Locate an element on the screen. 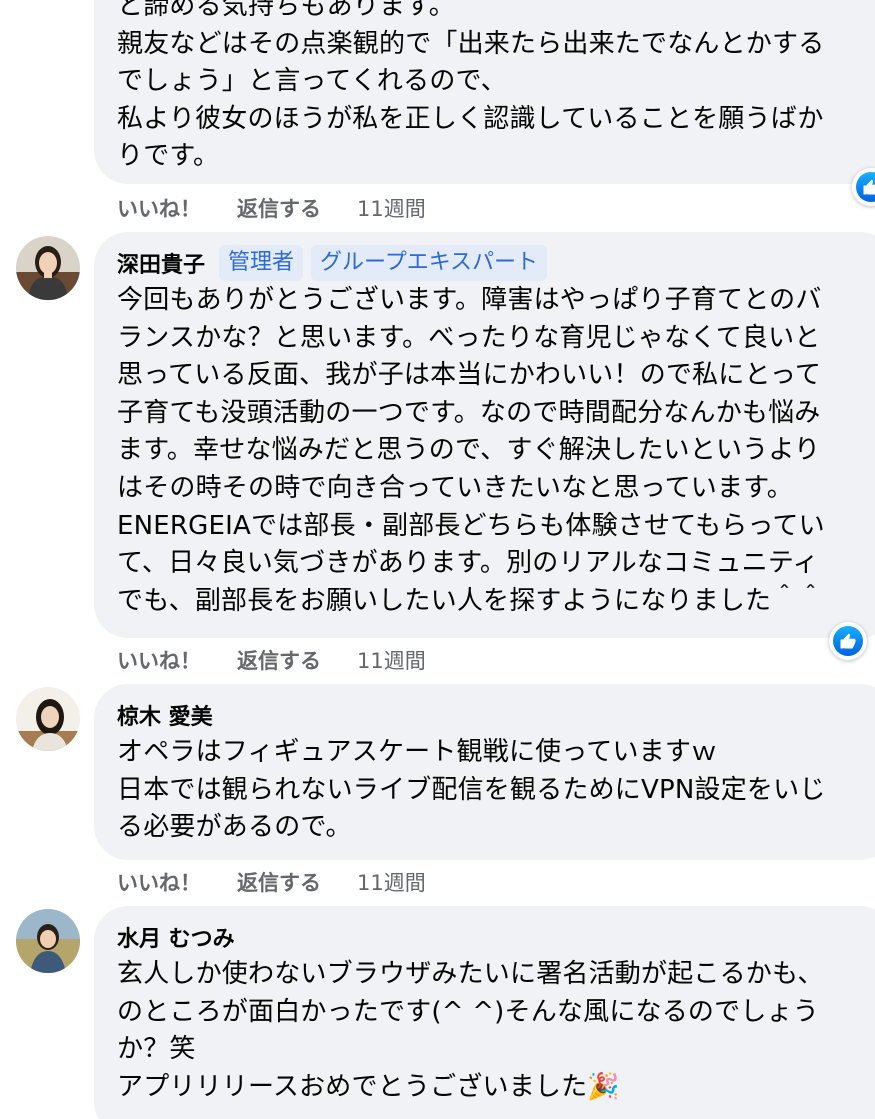 The height and width of the screenshot is (1119, 875). group-expert-badge: グループエキスパート is located at coordinates (429, 263).